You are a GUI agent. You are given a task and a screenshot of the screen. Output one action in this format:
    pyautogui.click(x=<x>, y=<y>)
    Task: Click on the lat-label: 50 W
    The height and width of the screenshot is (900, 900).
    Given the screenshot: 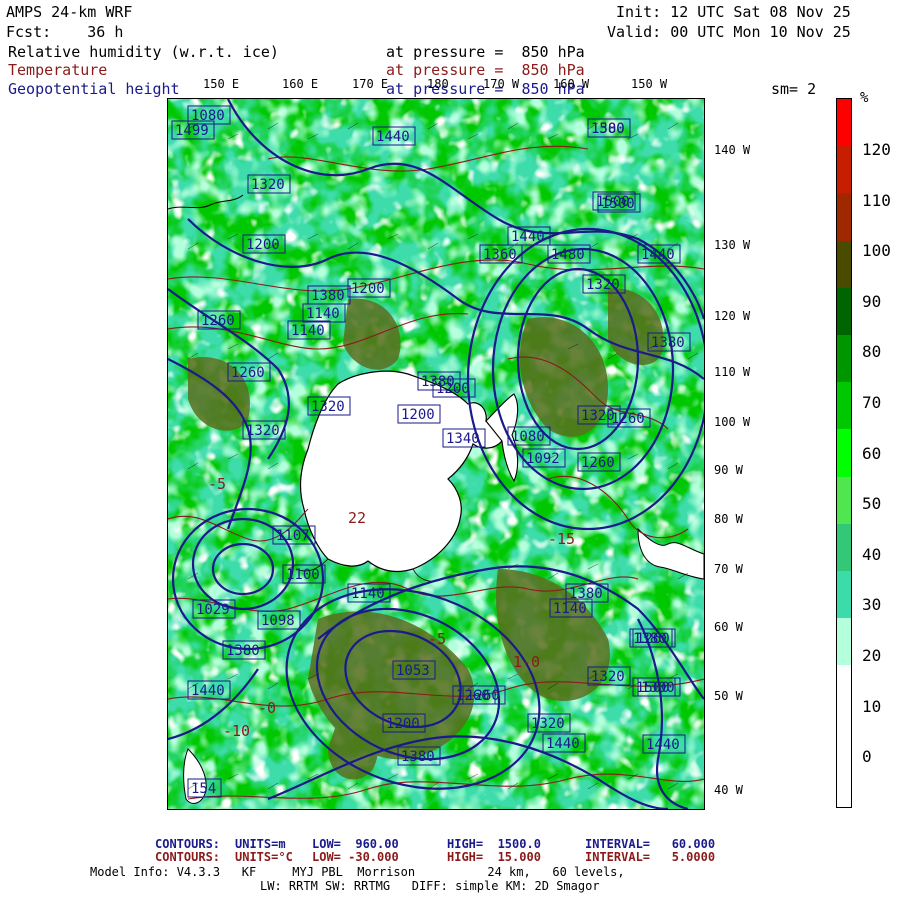 What is the action you would take?
    pyautogui.click(x=728, y=696)
    